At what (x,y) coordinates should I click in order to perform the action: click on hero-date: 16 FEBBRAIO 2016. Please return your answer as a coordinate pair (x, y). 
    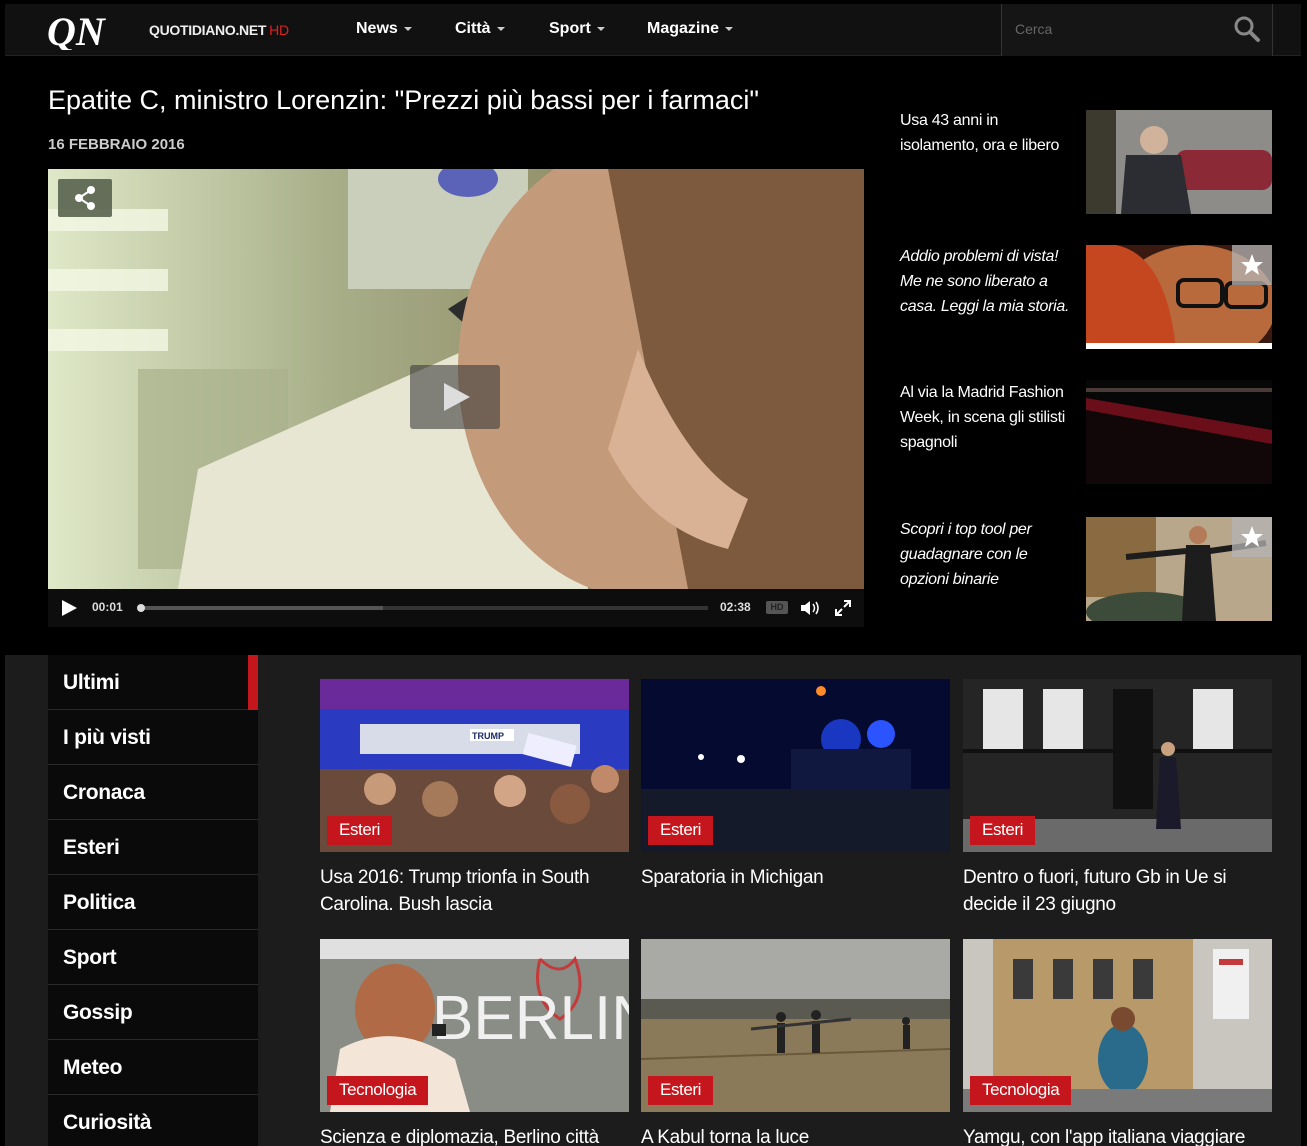
    Looking at the image, I should click on (116, 144).